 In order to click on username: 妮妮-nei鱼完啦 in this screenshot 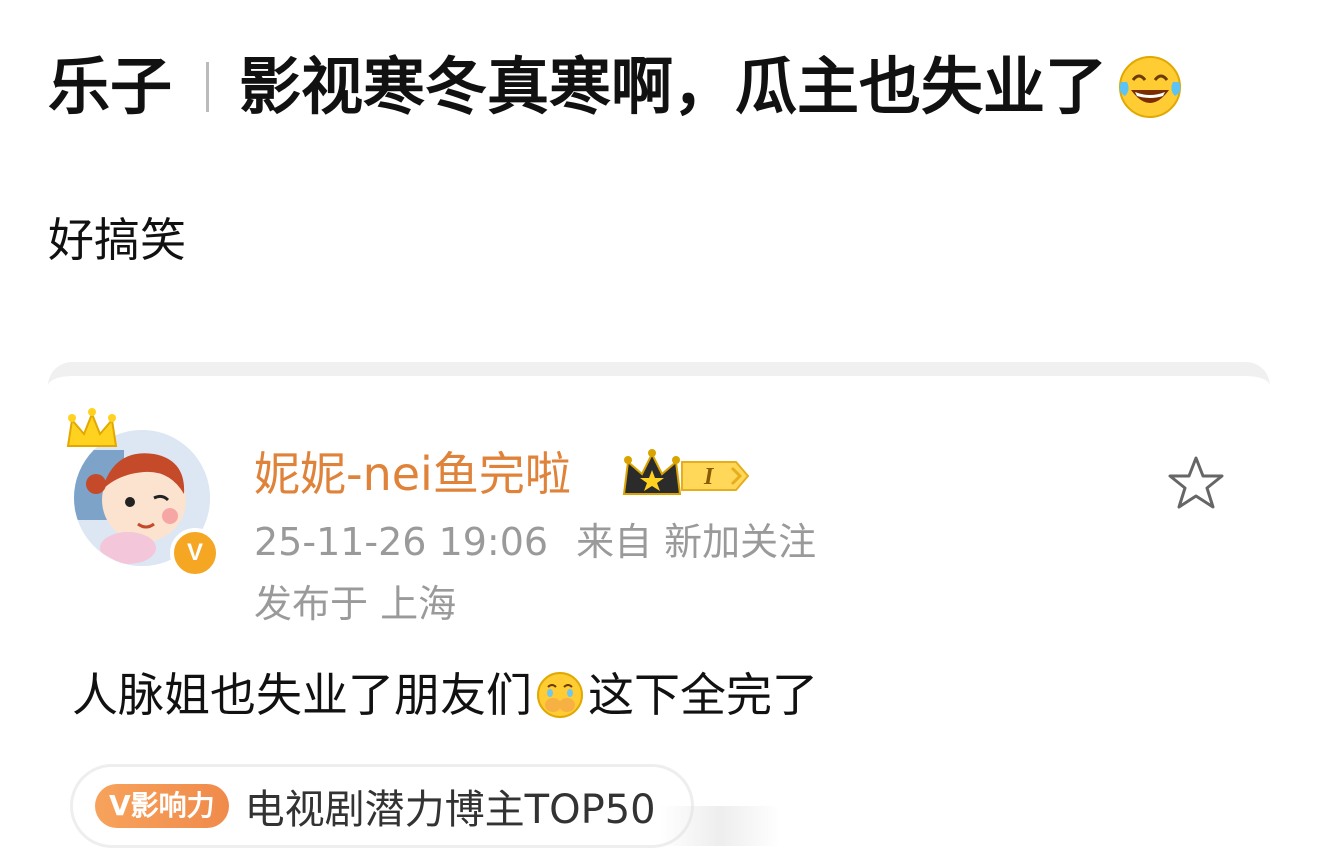, I will do `click(412, 474)`.